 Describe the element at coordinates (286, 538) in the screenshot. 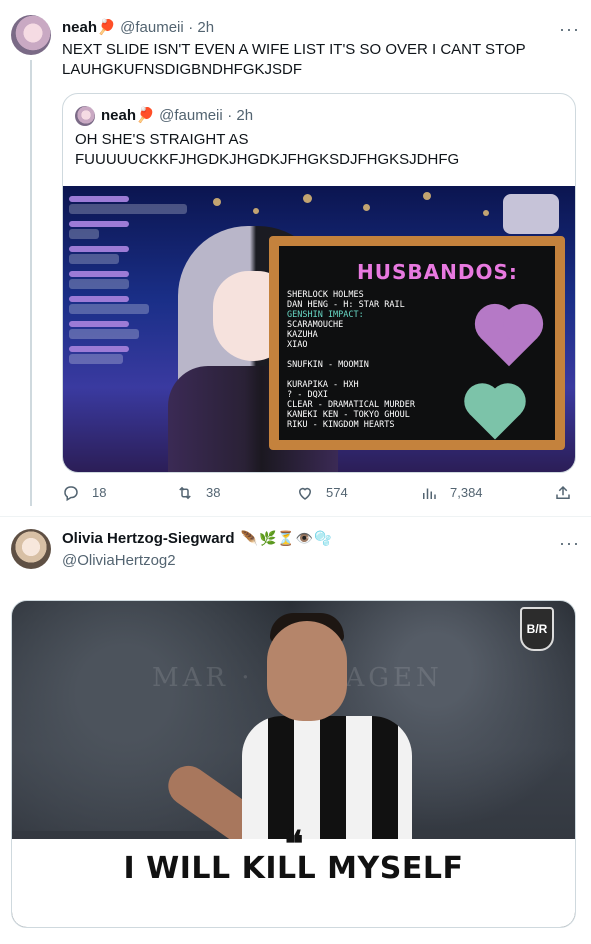

I see `display-name-emoji: 🪶🌿⏳👁️🫧` at that location.